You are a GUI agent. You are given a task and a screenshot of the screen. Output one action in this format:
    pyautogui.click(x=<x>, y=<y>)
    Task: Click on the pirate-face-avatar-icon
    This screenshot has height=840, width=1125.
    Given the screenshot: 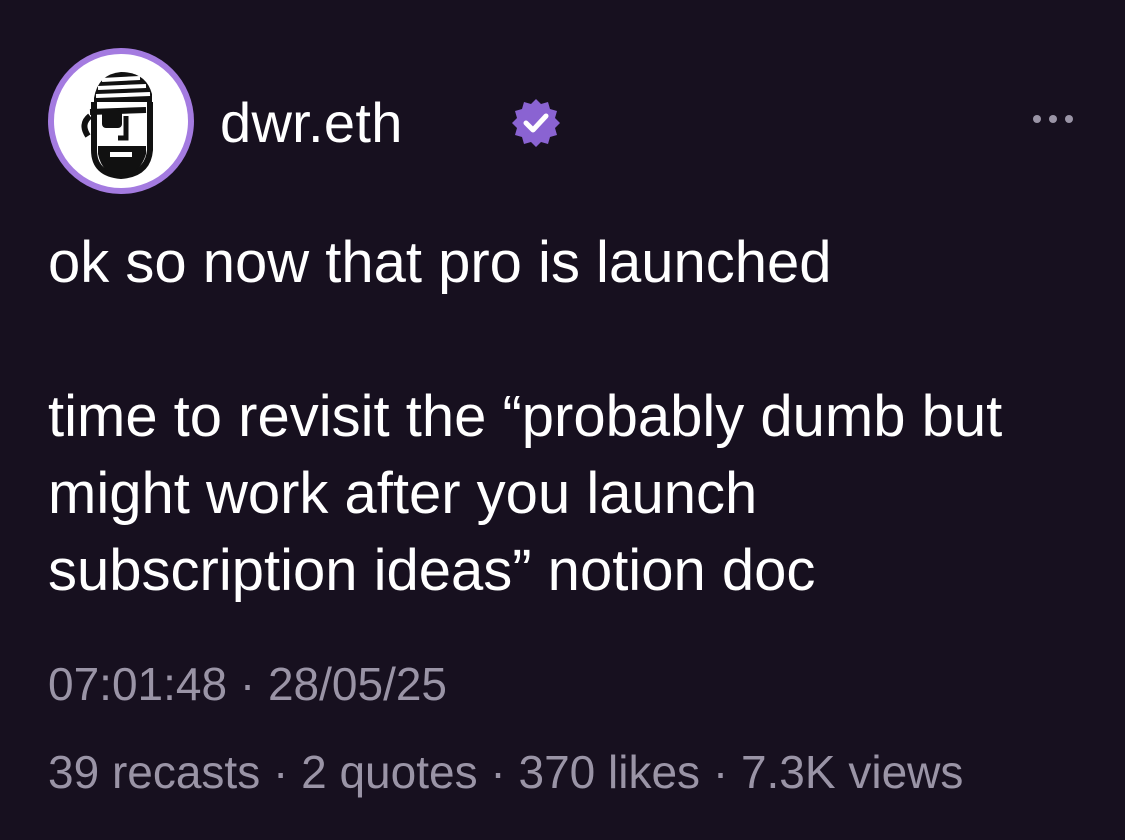 What is the action you would take?
    pyautogui.click(x=121, y=121)
    